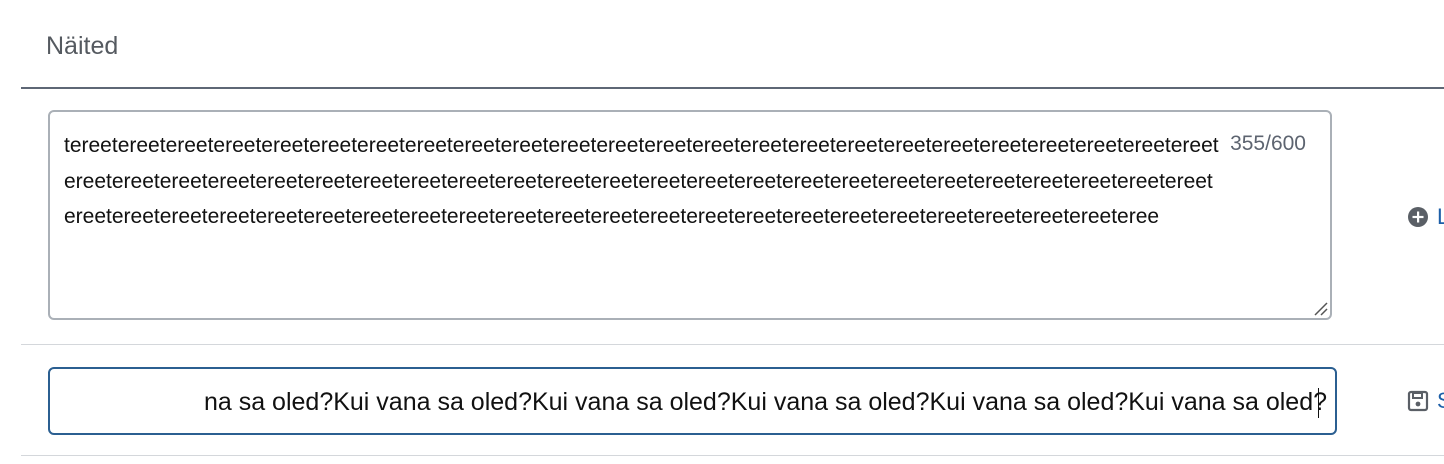  I want to click on resize-handle-icon, so click(1320, 308).